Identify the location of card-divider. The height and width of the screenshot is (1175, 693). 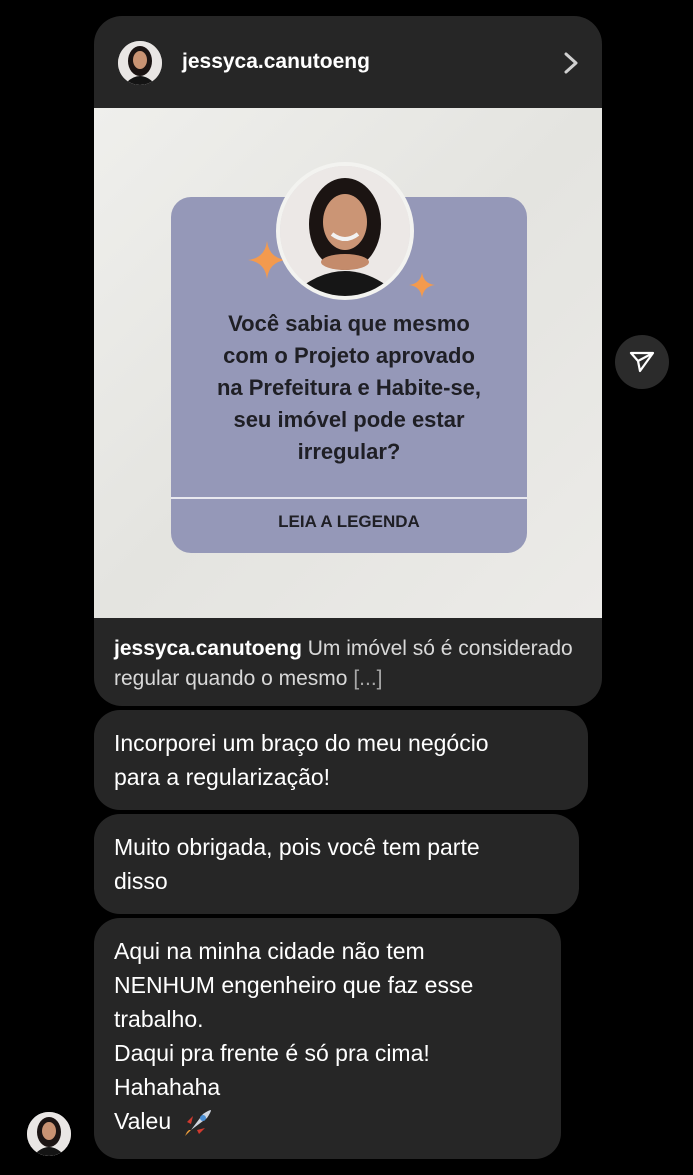
(349, 498).